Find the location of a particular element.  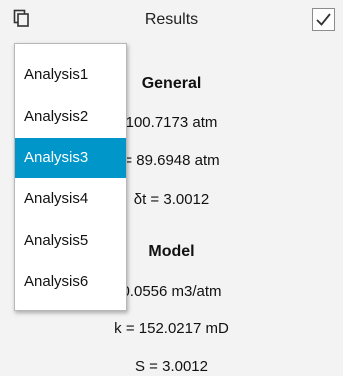

checkmark-icon is located at coordinates (323, 19).